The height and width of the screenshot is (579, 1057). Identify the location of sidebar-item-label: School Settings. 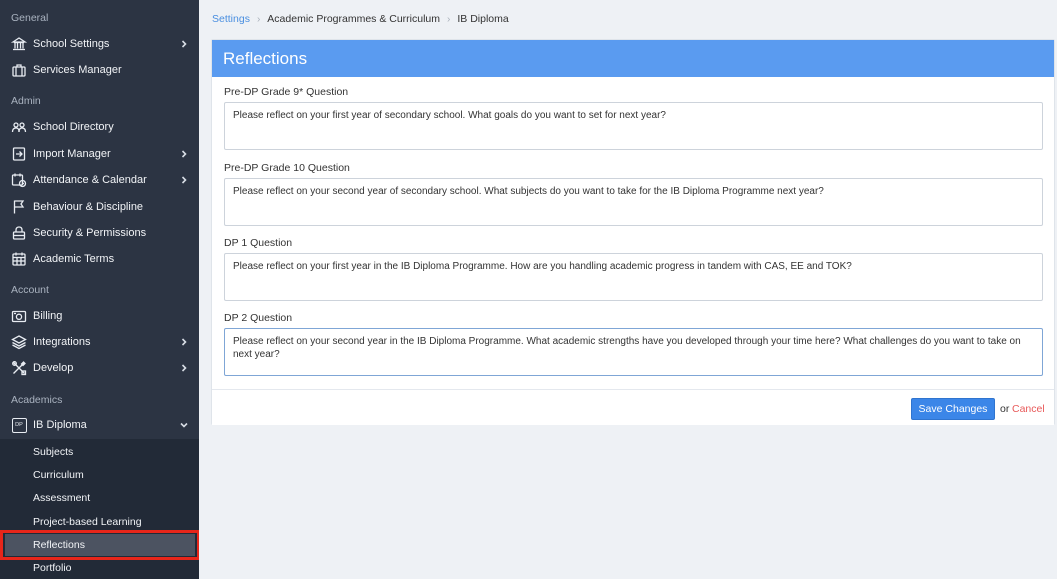
(71, 44).